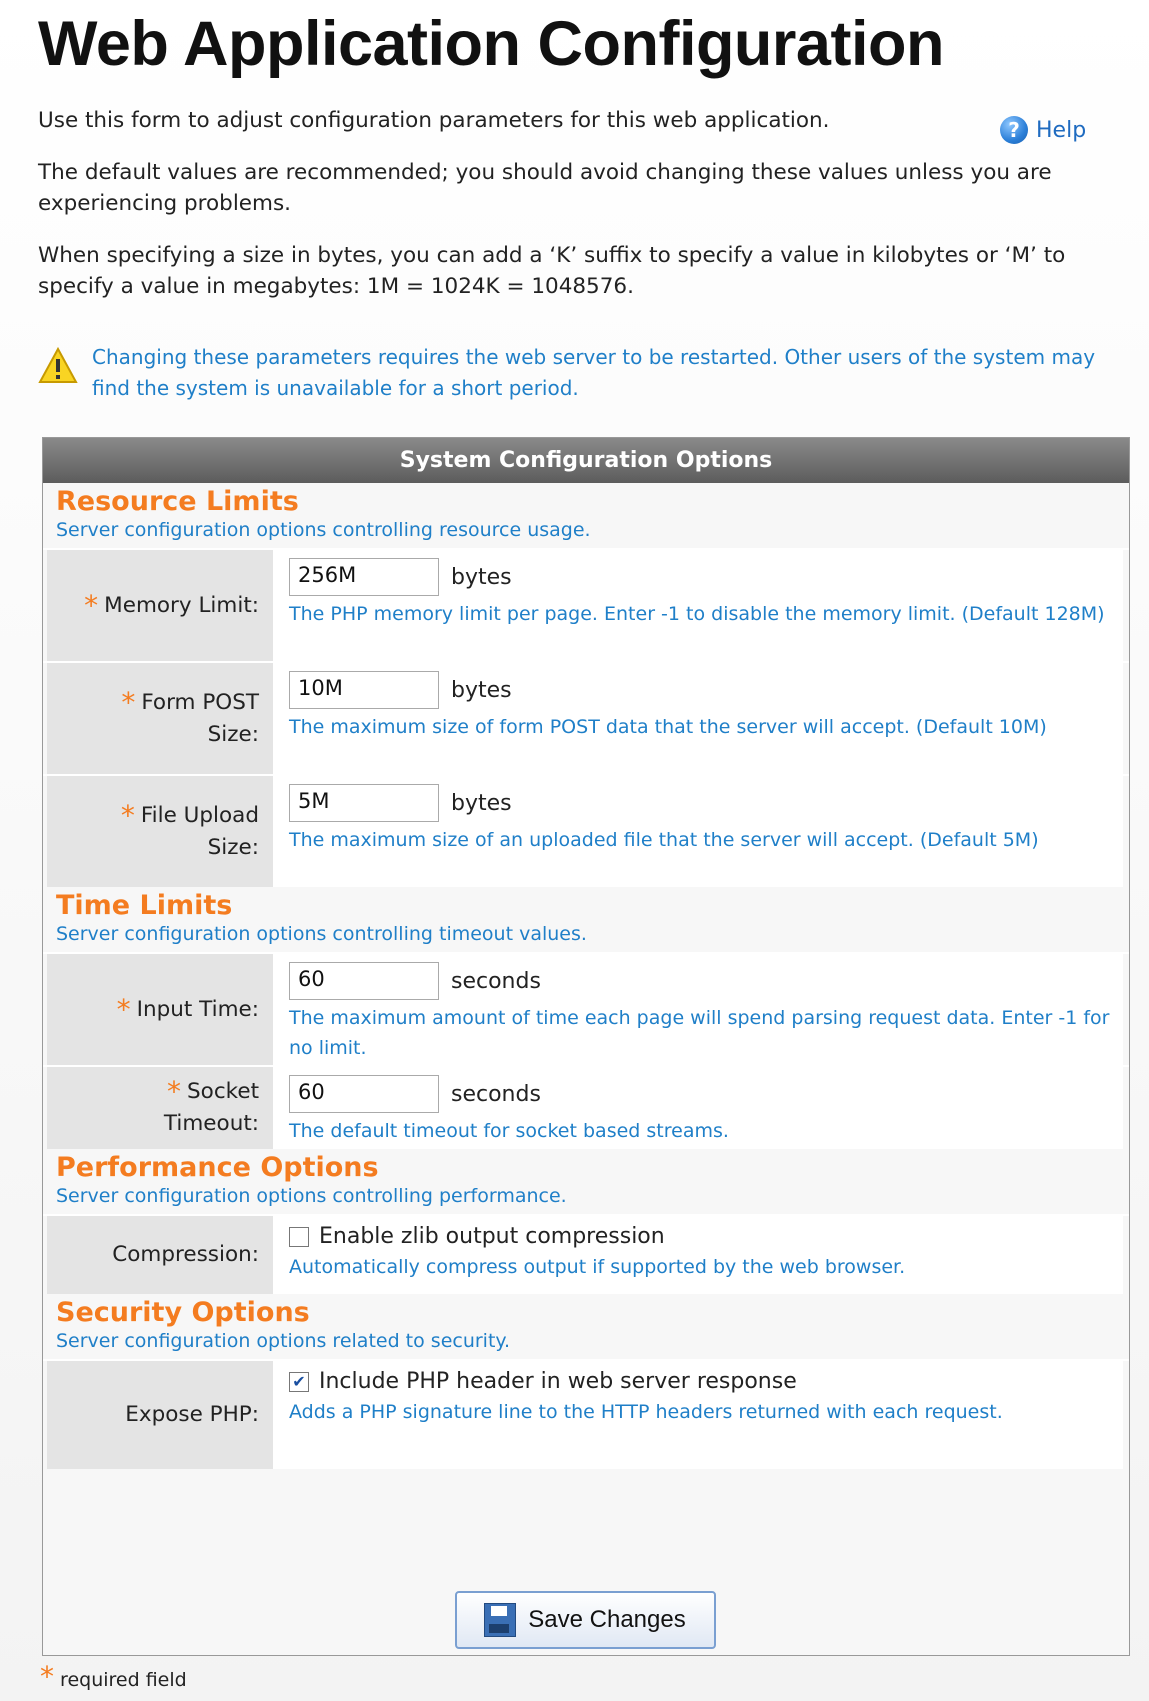 Image resolution: width=1149 pixels, height=1701 pixels. I want to click on section-time-title: Time Limits, so click(144, 905).